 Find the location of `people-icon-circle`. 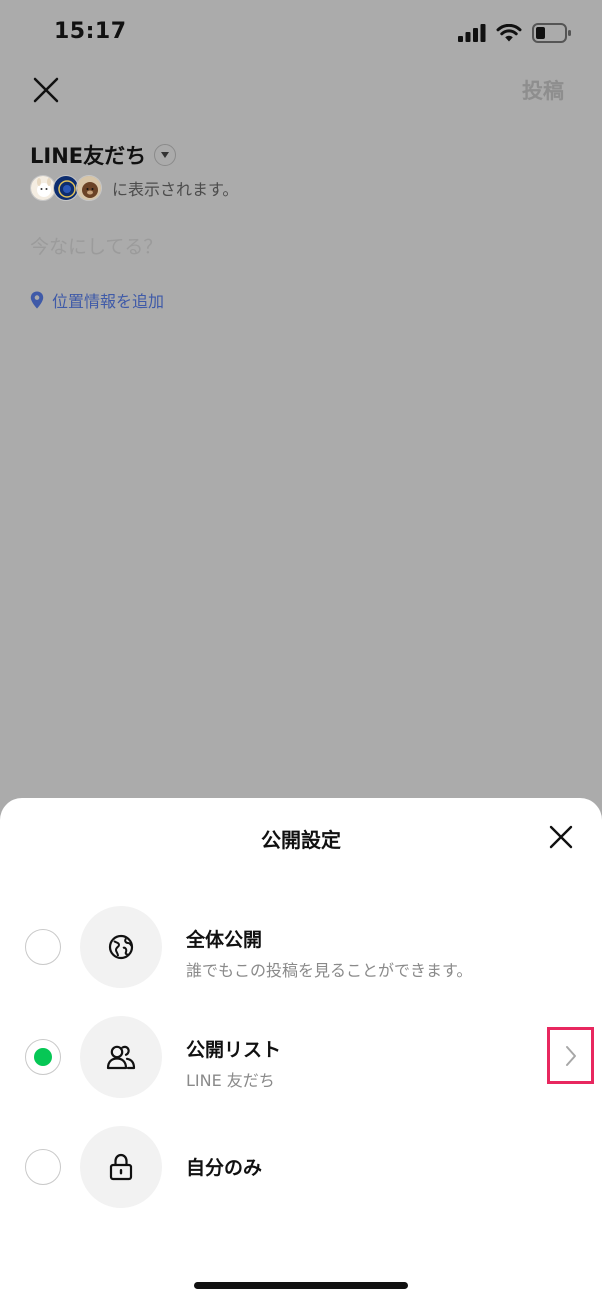

people-icon-circle is located at coordinates (121, 1057).